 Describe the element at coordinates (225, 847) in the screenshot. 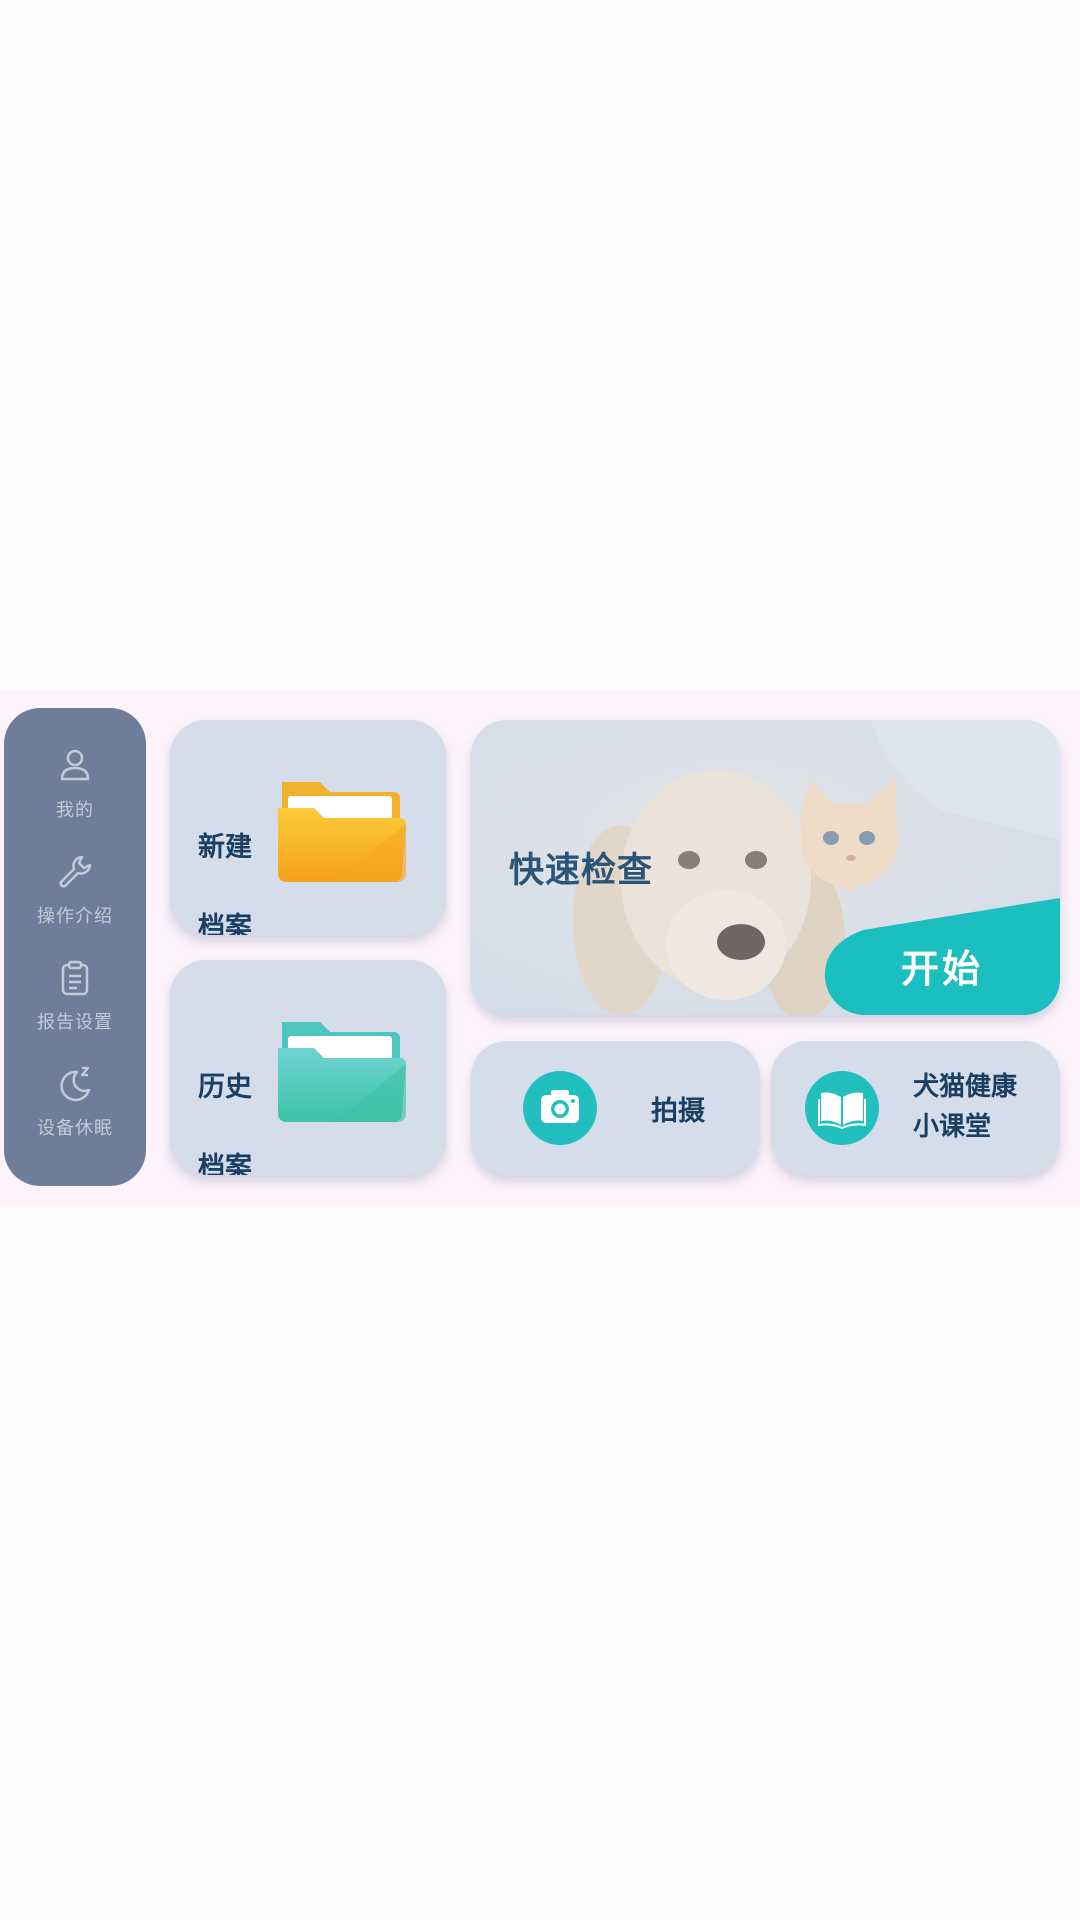

I see `new-record-line1: 新建` at that location.